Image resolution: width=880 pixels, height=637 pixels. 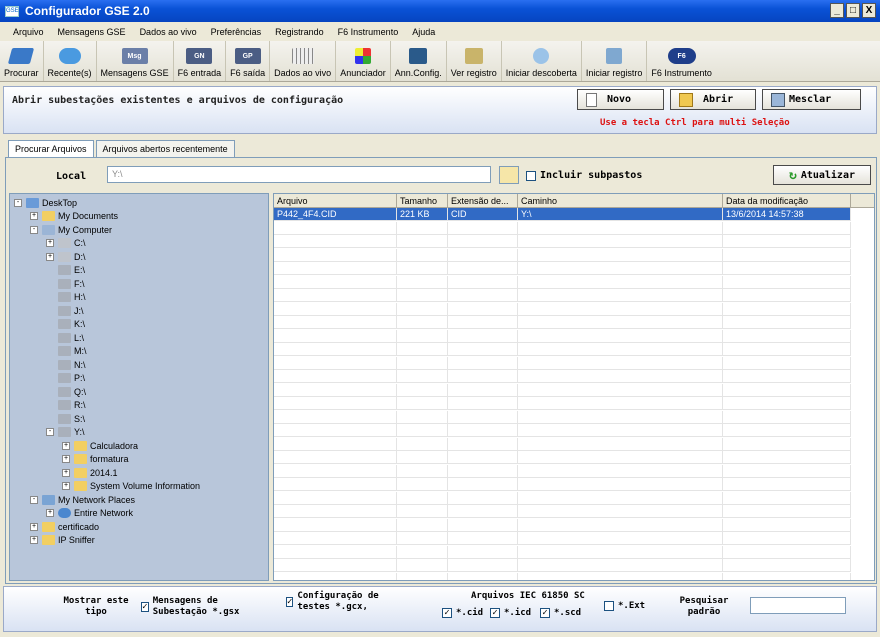 I want to click on minimize-button: _, so click(x=837, y=10).